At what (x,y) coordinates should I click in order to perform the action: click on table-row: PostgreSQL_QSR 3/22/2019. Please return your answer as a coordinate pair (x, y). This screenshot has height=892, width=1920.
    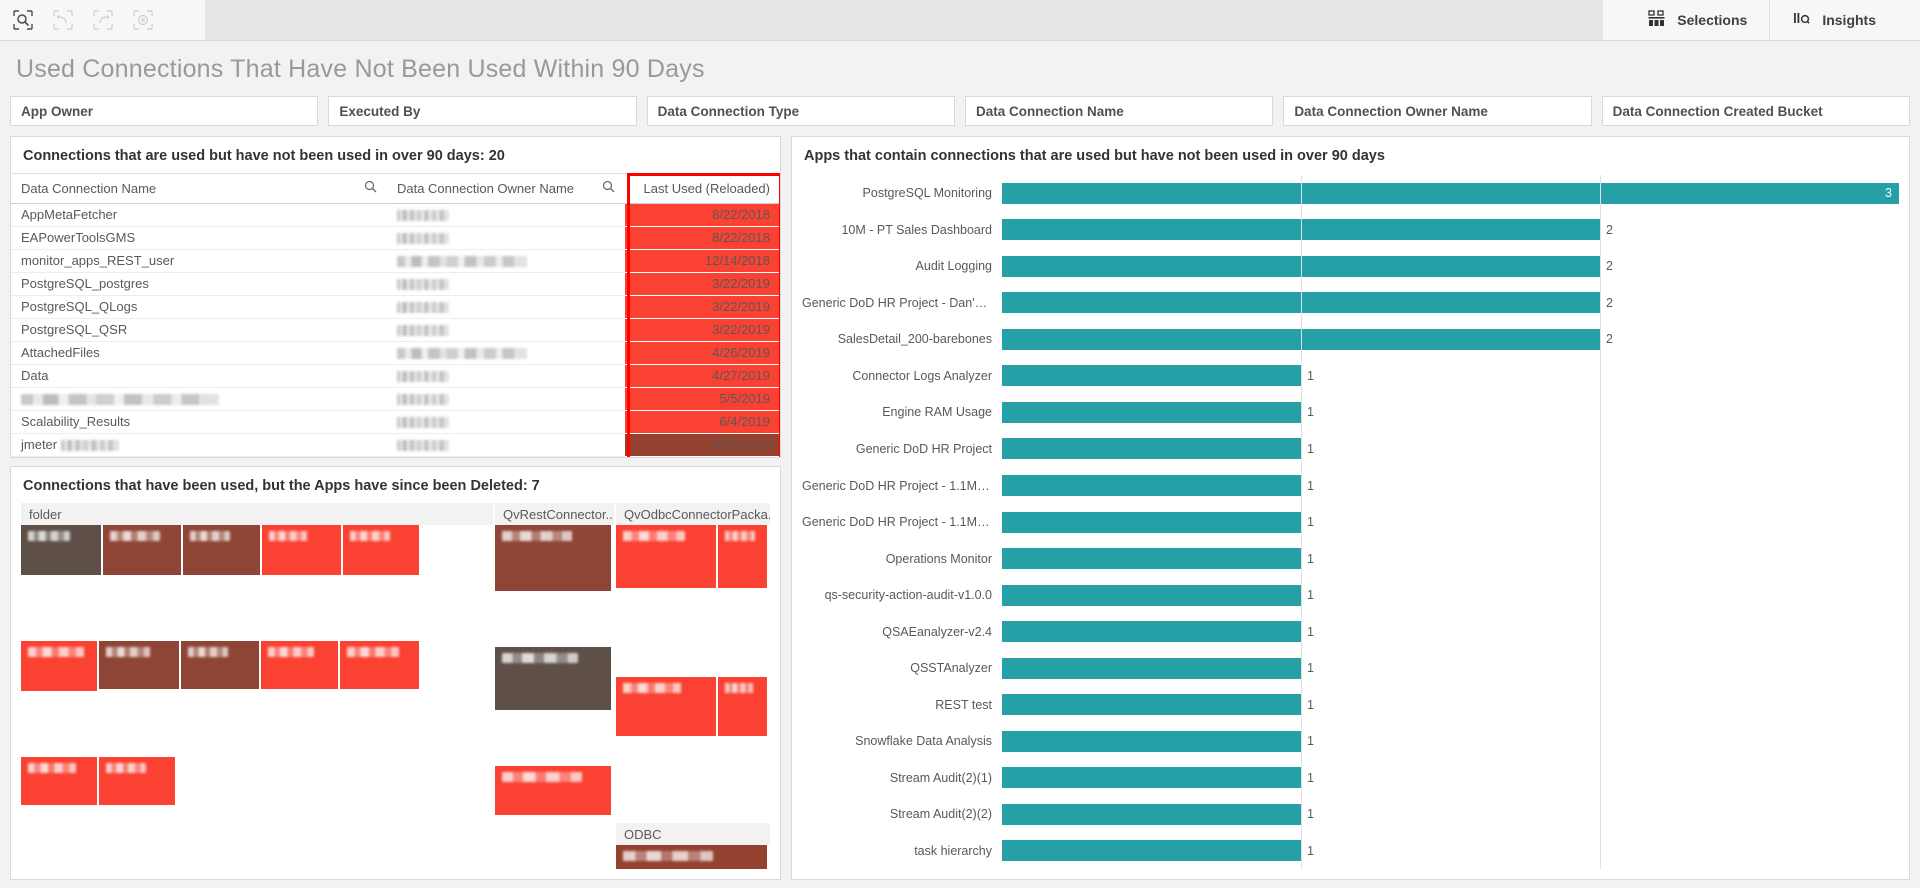
    Looking at the image, I should click on (395, 330).